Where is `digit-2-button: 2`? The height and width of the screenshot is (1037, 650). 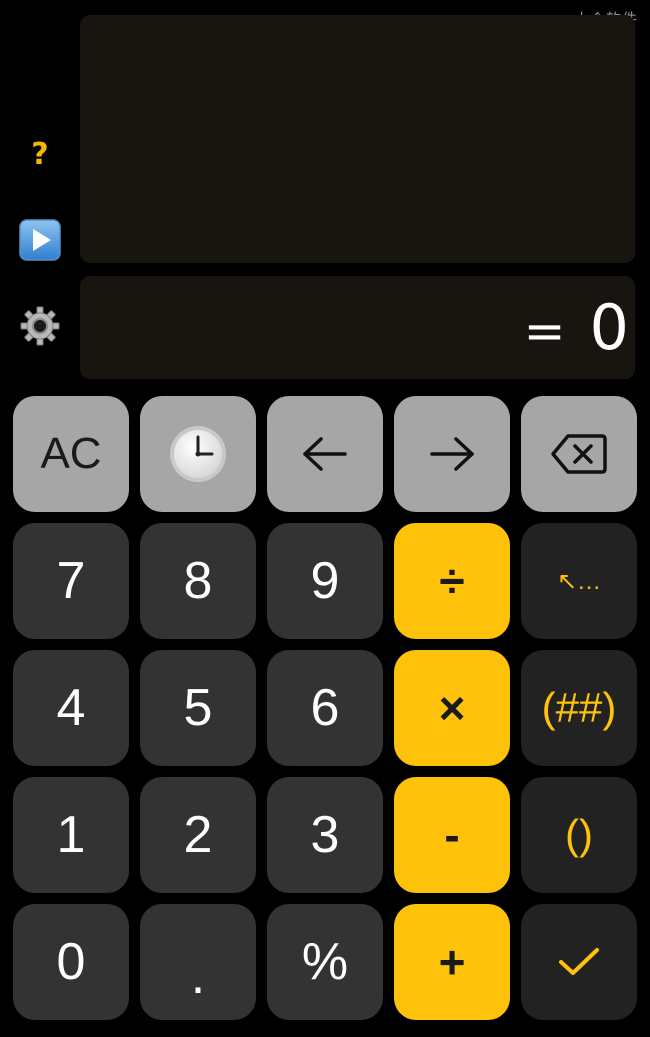
digit-2-button: 2 is located at coordinates (198, 835).